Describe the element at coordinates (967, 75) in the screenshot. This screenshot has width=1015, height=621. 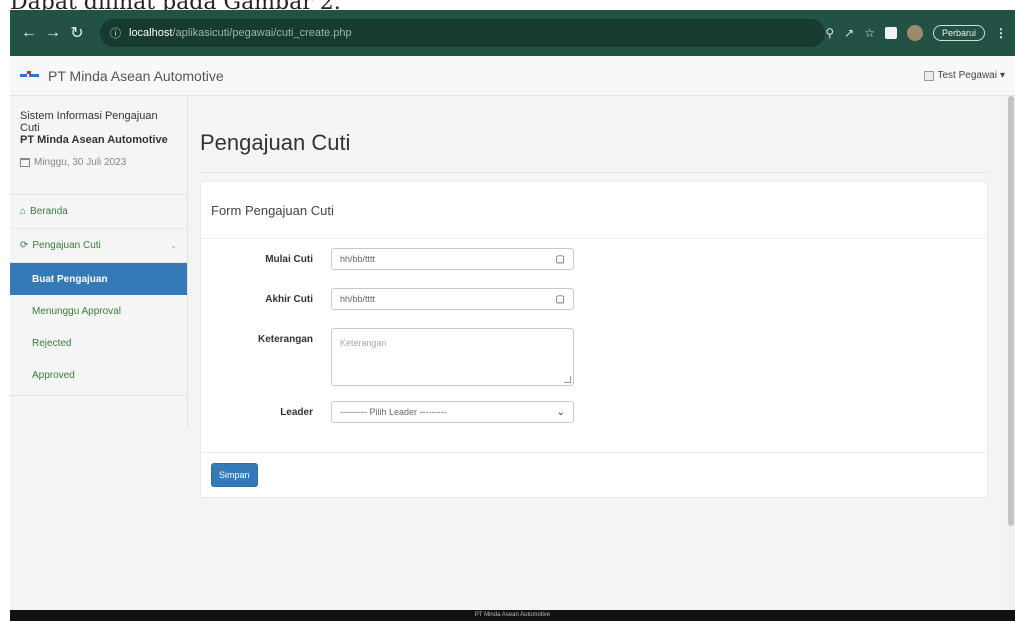
I see `user-name: Test Pegawai` at that location.